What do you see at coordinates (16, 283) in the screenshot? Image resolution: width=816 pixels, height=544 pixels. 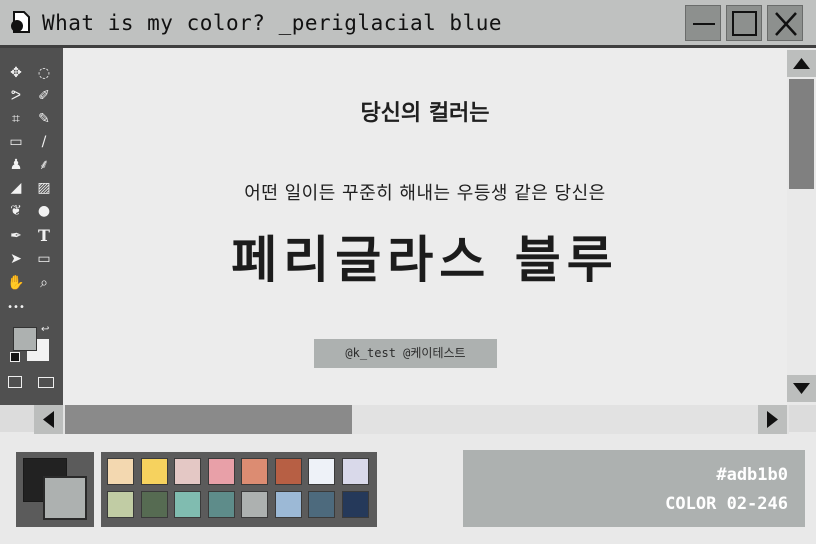 I see `hand-icon: ✋` at bounding box center [16, 283].